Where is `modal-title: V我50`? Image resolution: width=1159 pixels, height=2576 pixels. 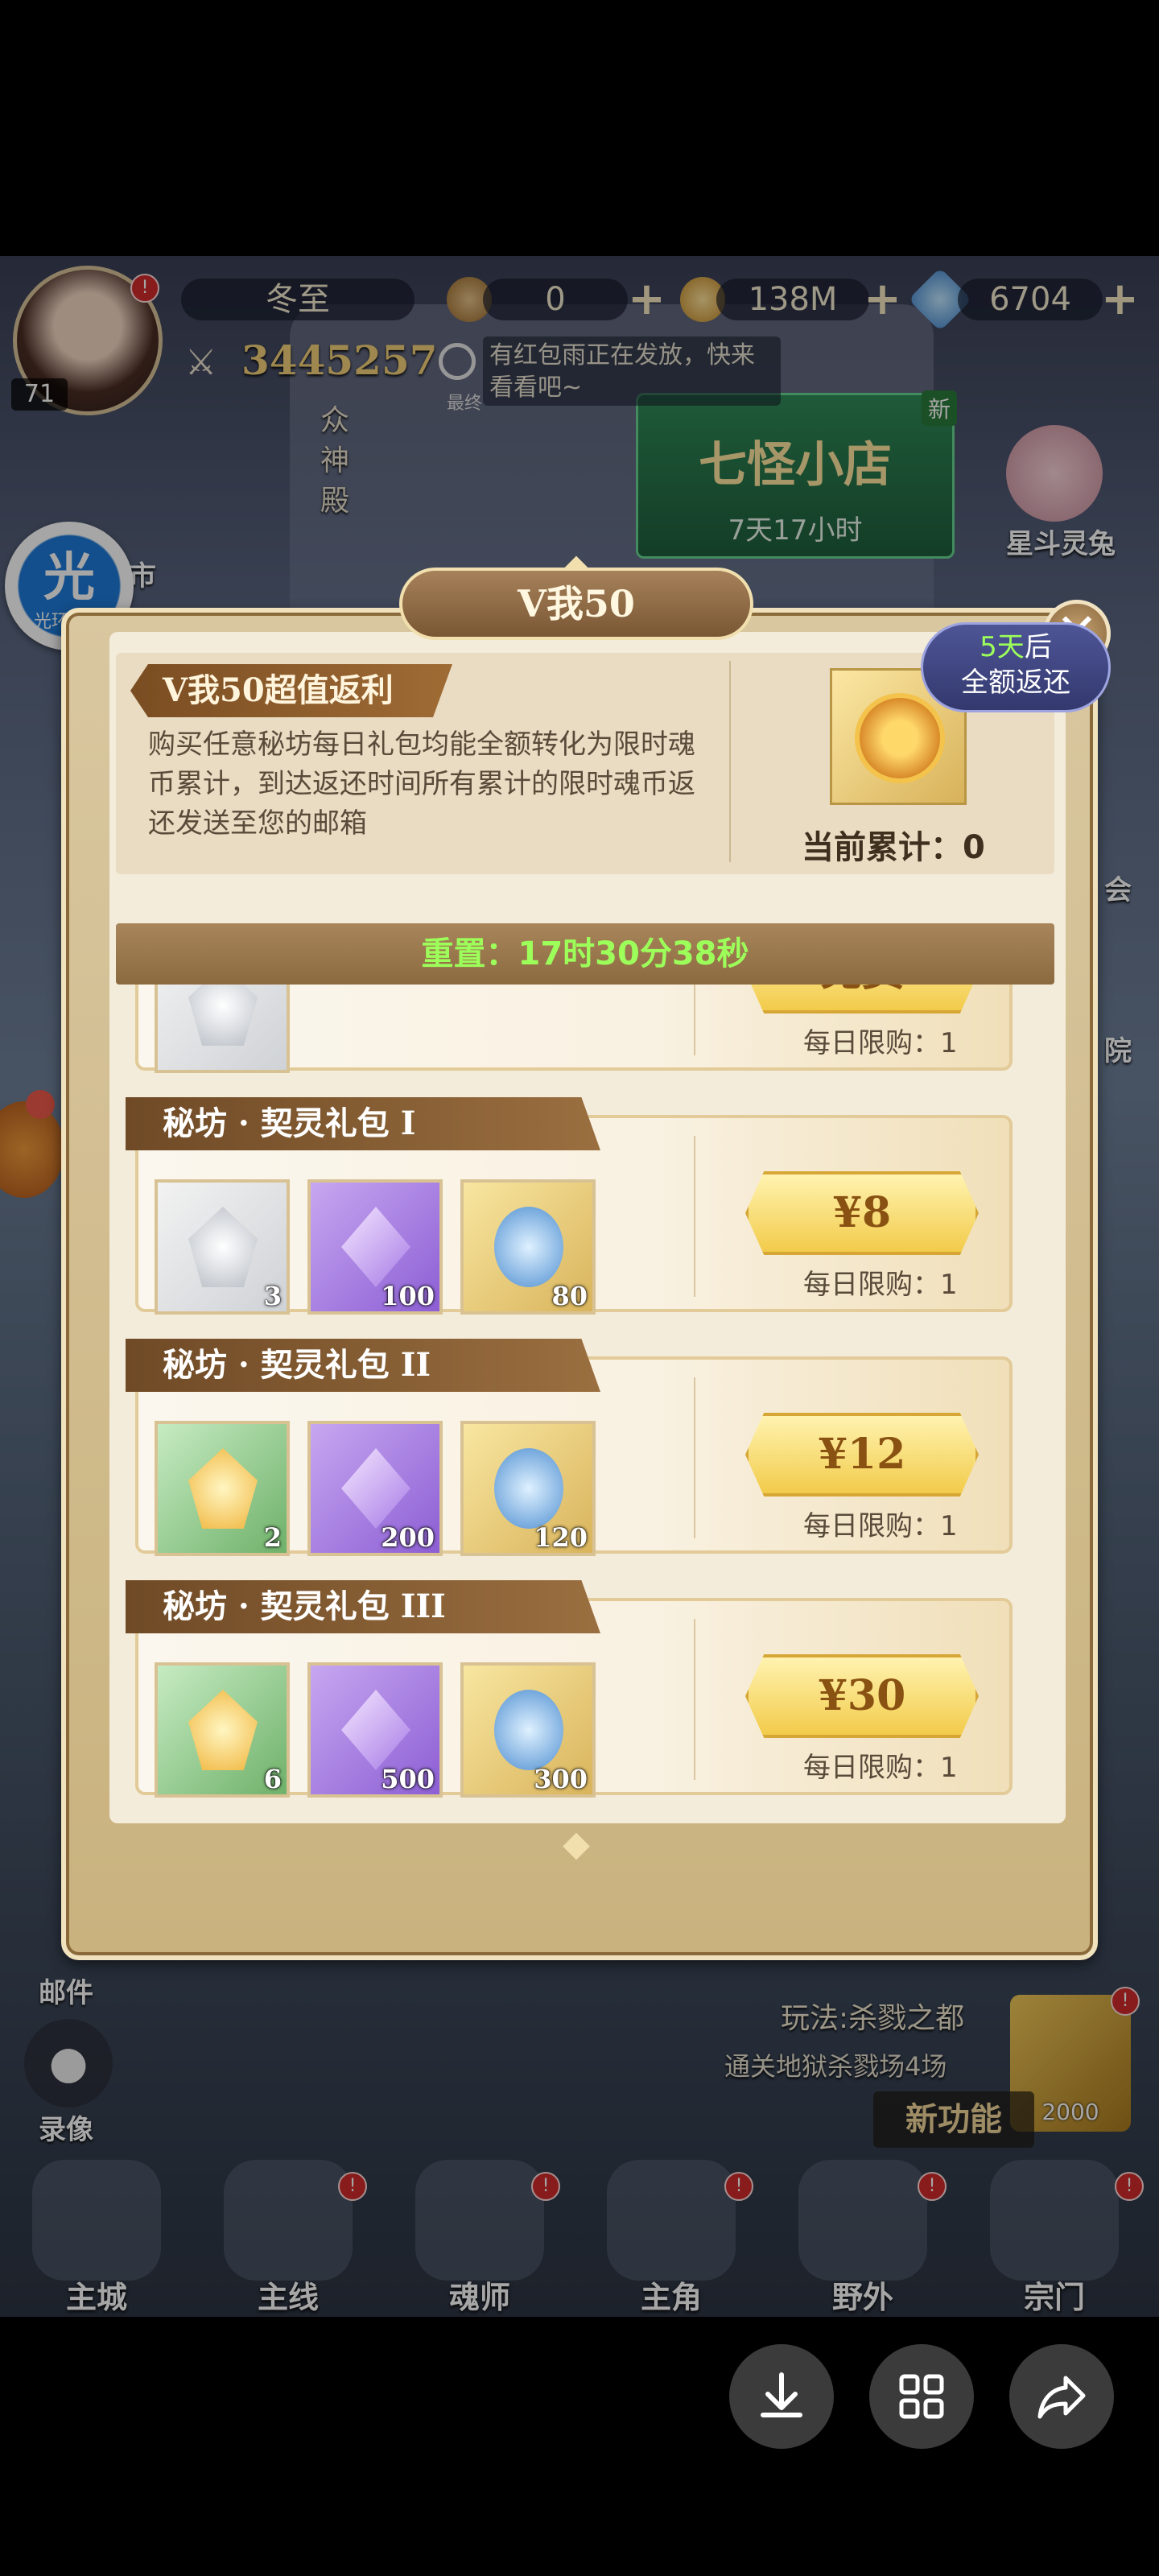 modal-title: V我50 is located at coordinates (576, 604).